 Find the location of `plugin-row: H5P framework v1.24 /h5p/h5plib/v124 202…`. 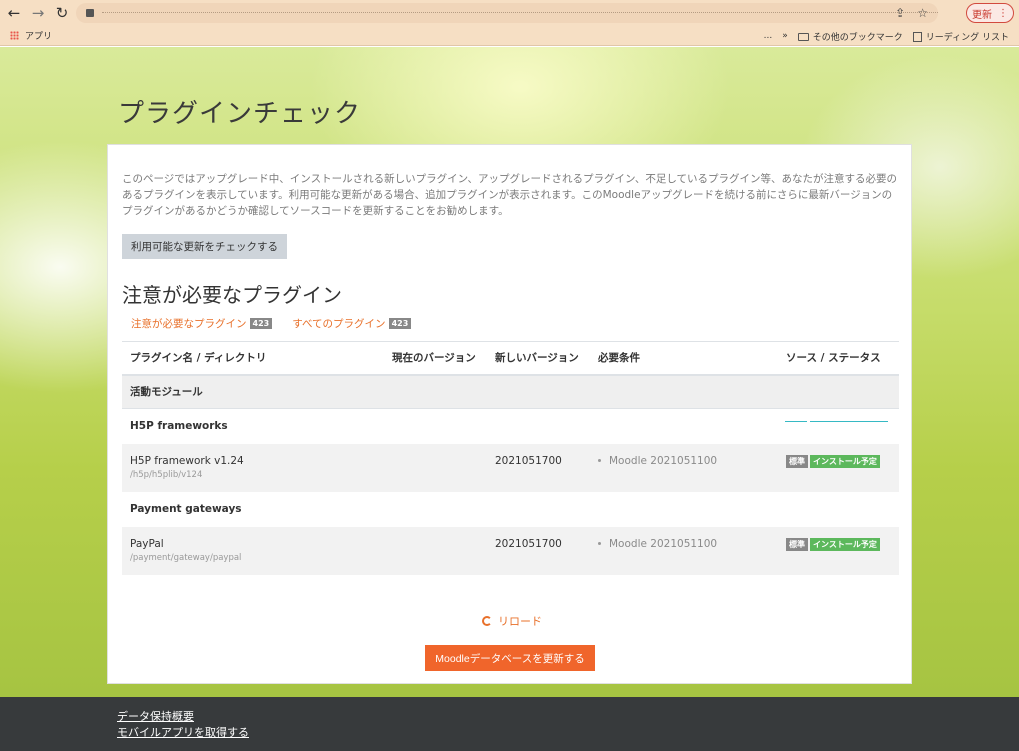

plugin-row: H5P framework v1.24 /h5p/h5plib/v124 202… is located at coordinates (510, 467).